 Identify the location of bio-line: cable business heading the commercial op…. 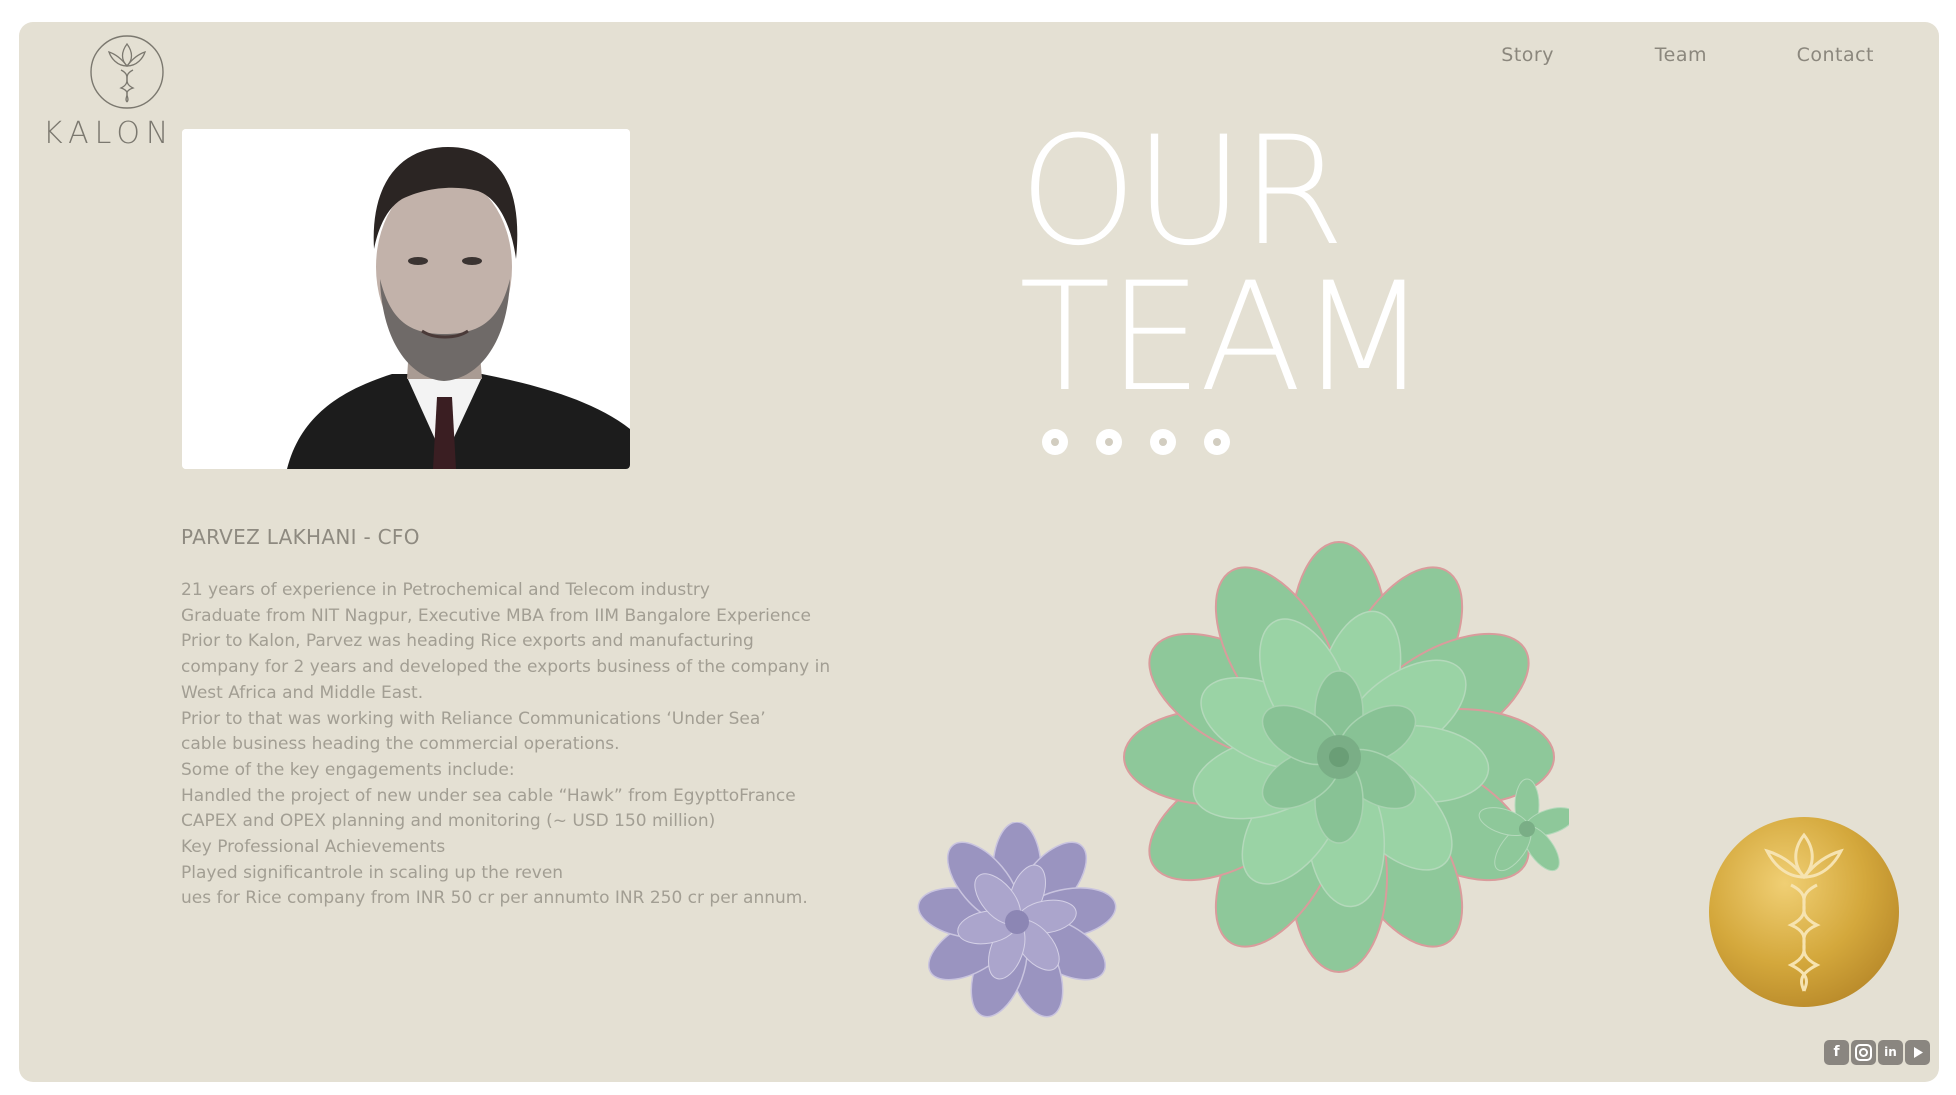
(400, 744).